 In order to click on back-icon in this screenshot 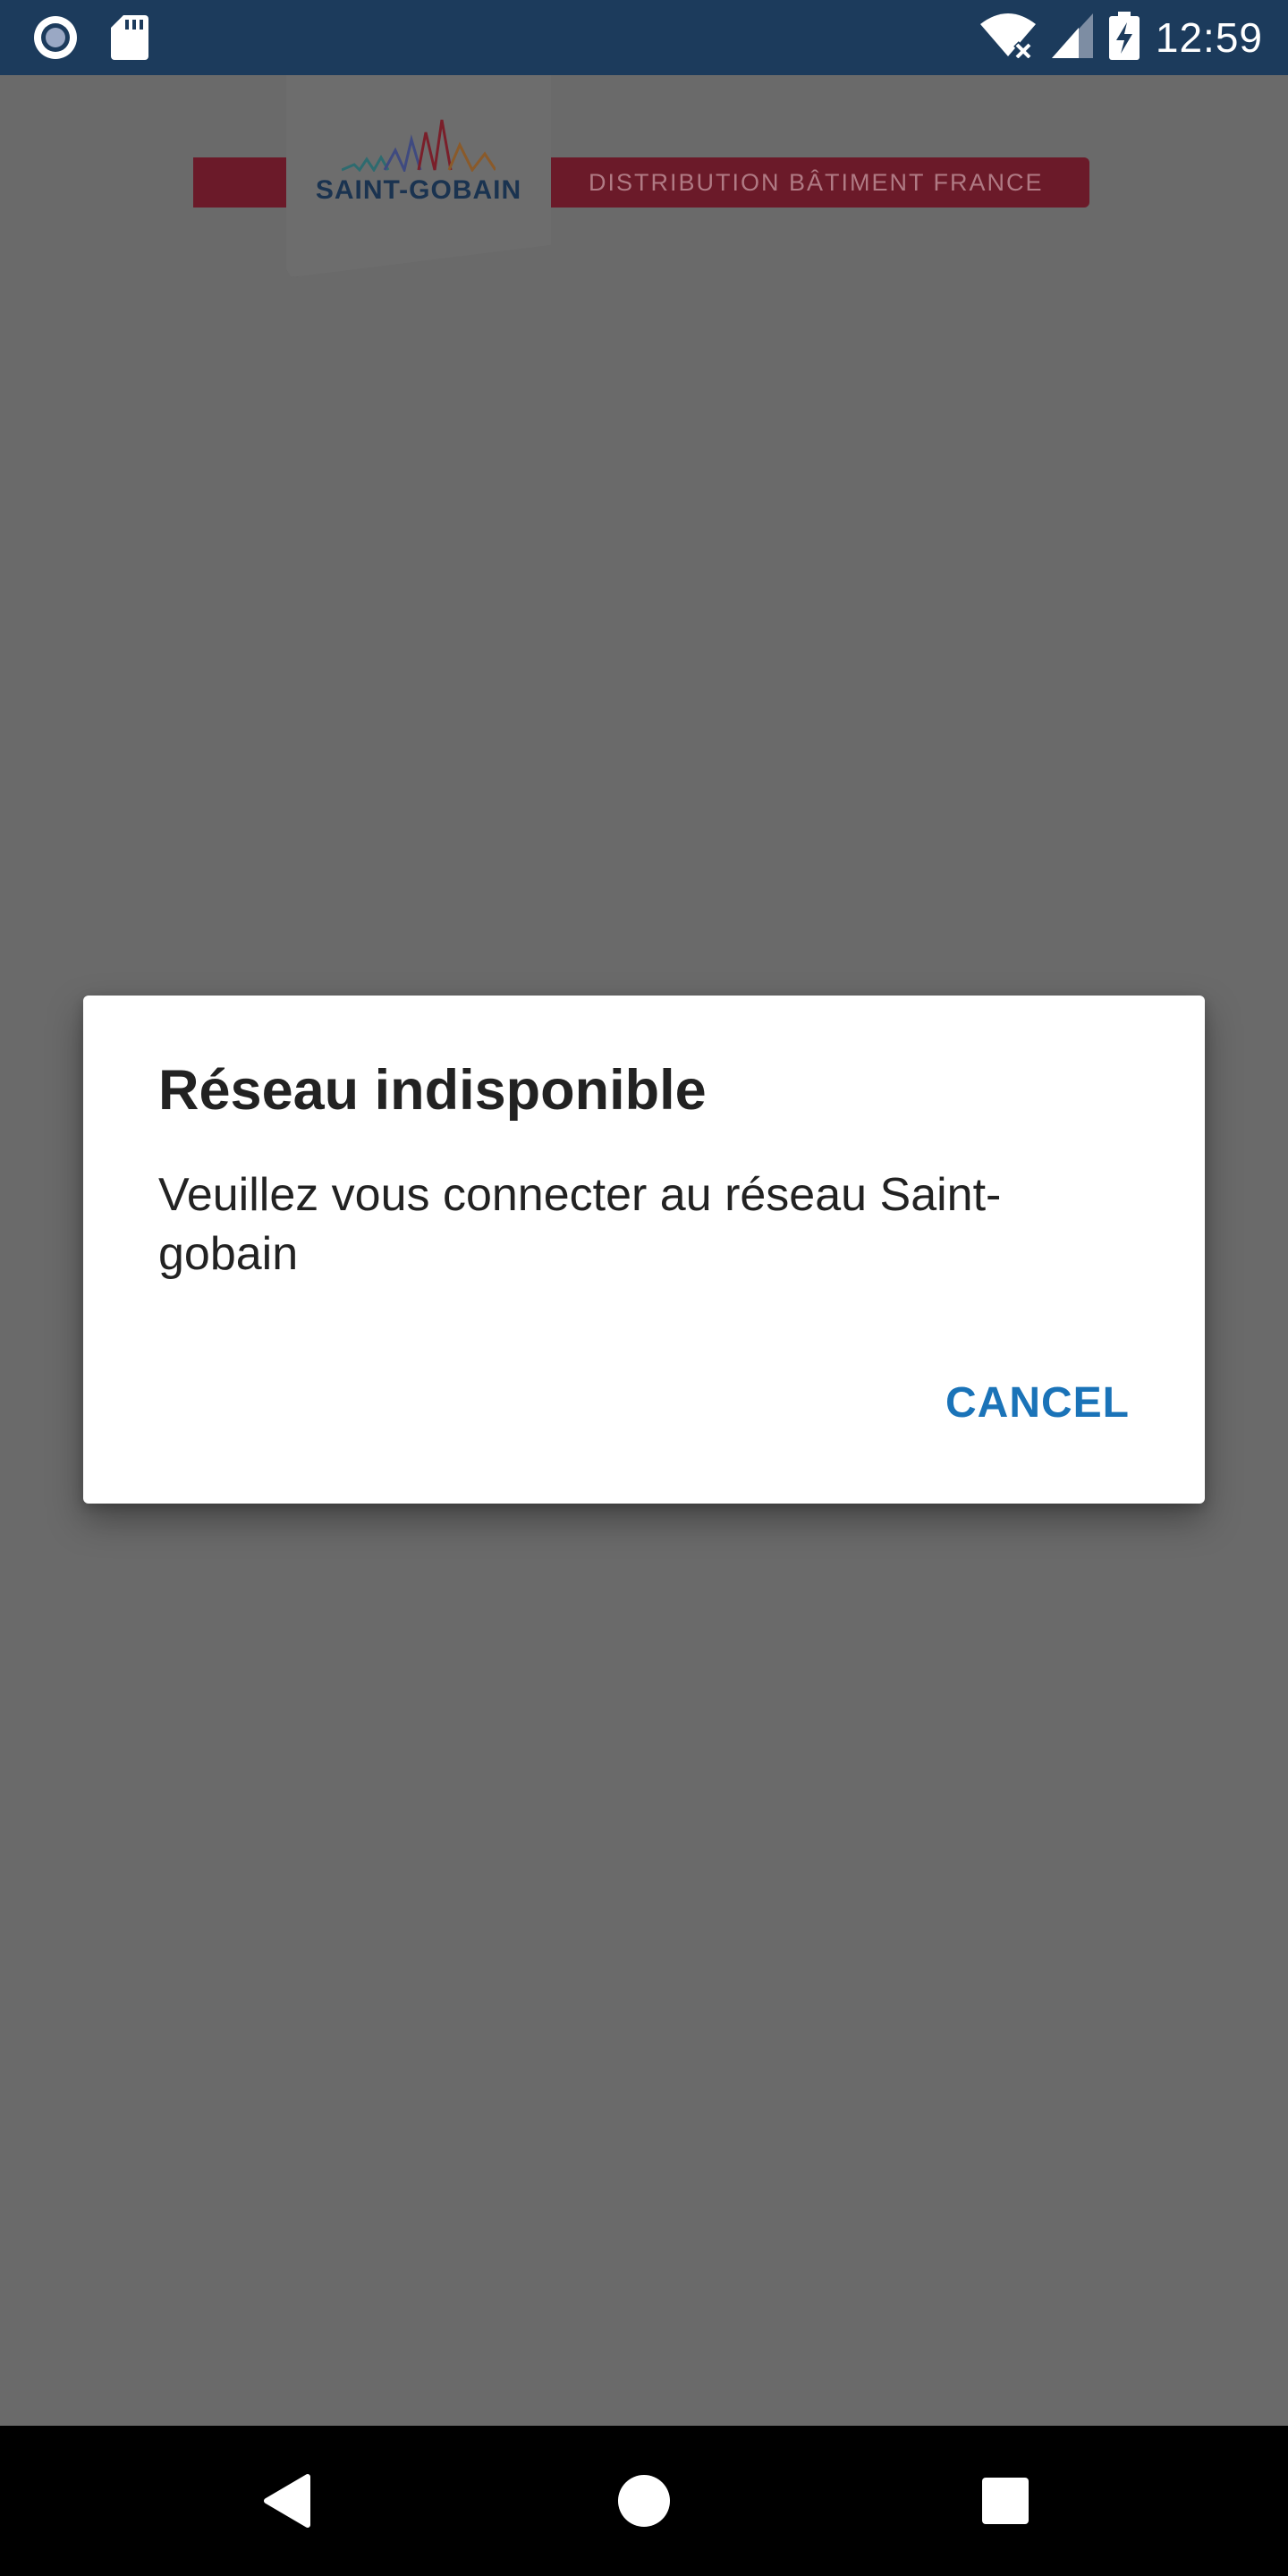, I will do `click(287, 2501)`.